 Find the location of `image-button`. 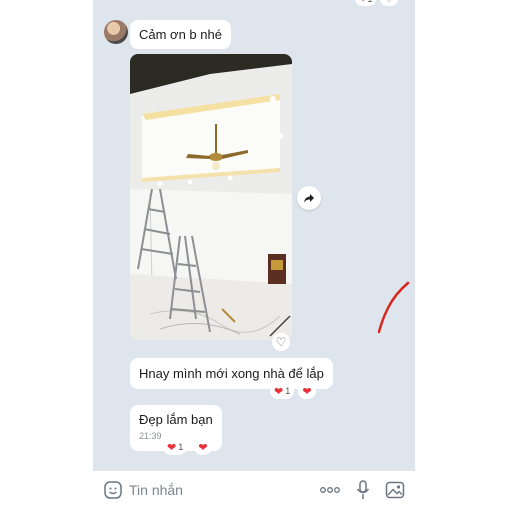

image-button is located at coordinates (395, 490).